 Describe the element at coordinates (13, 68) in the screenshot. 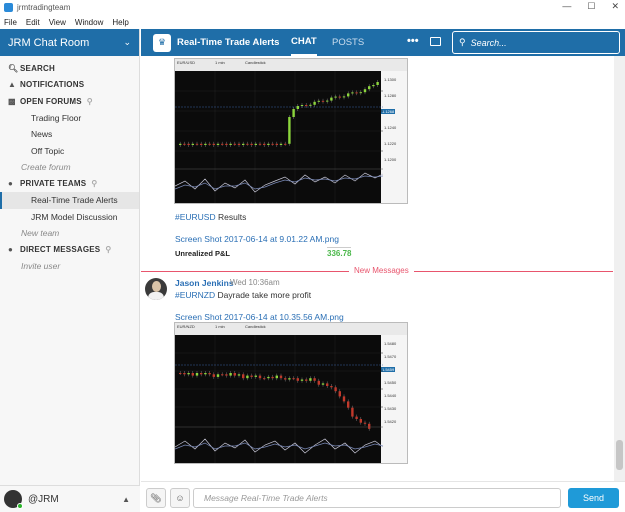

I see `search-icon: 🔍︎` at that location.